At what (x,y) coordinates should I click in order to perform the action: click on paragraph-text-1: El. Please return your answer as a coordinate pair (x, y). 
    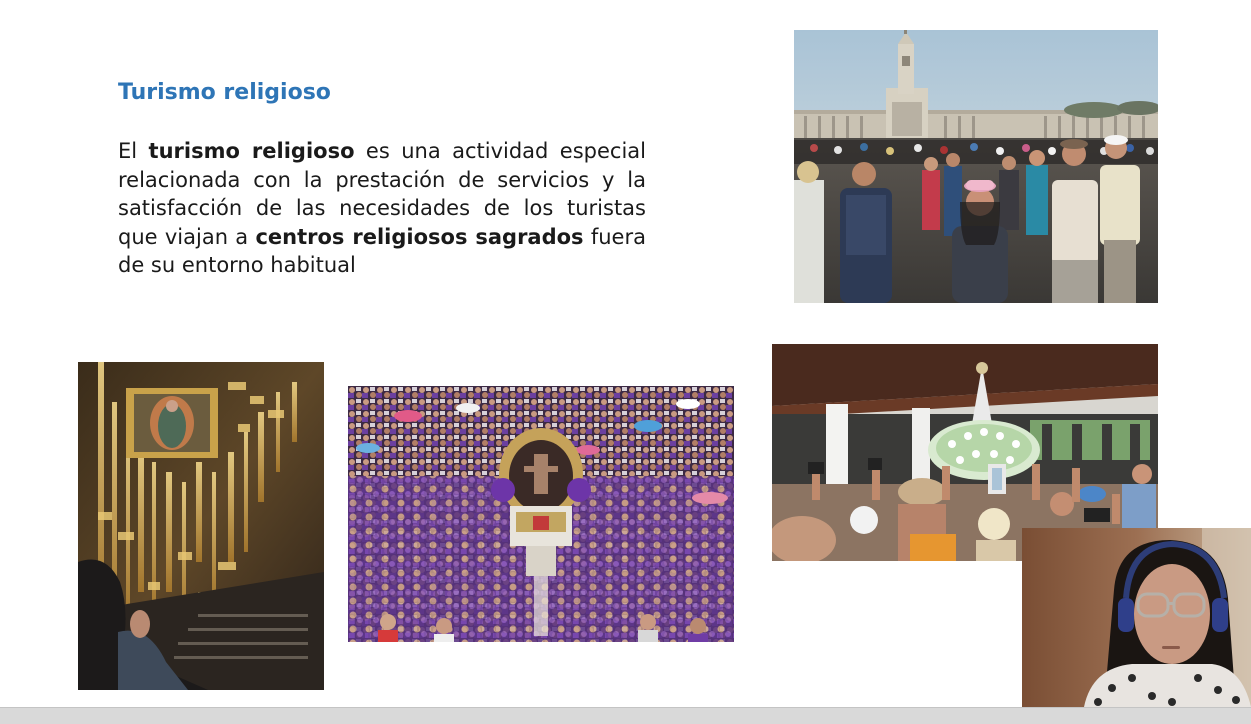
    Looking at the image, I should click on (133, 151).